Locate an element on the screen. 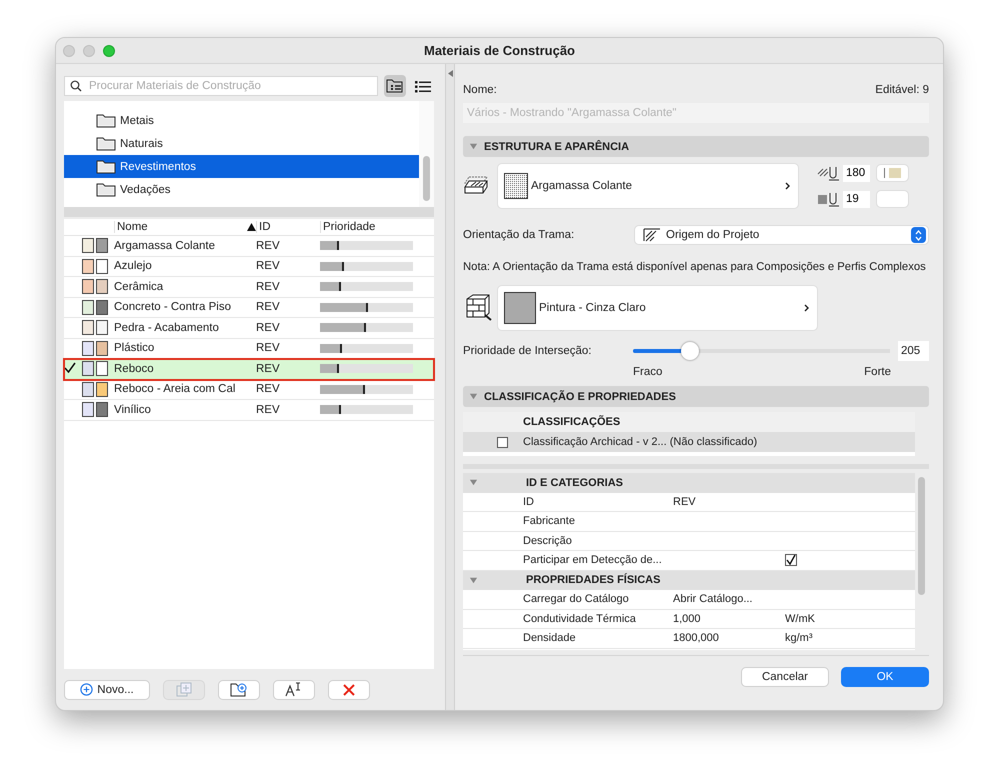 The image size is (999, 784). folder-item: Vedações is located at coordinates (241, 189).